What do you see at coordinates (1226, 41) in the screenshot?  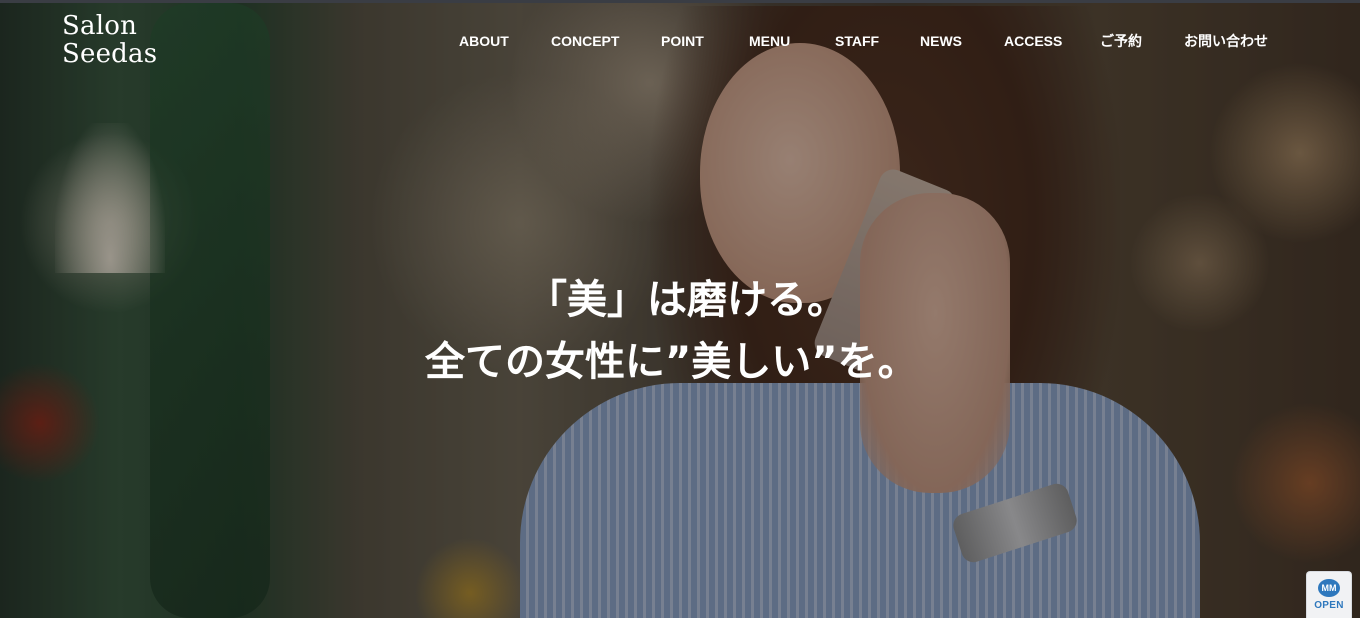 I see `nav-contact: お問い合わせ` at bounding box center [1226, 41].